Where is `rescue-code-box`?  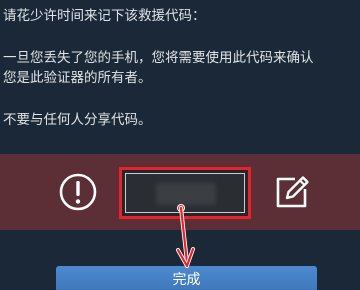
rescue-code-box is located at coordinates (185, 193).